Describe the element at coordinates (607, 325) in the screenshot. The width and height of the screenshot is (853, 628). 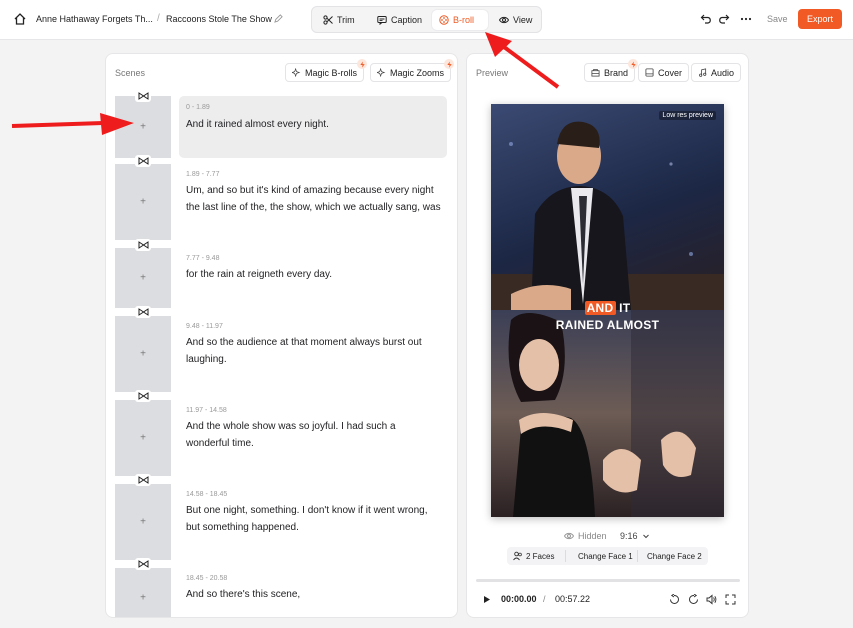
I see `caption-line-2: RAINED ALMOST` at that location.